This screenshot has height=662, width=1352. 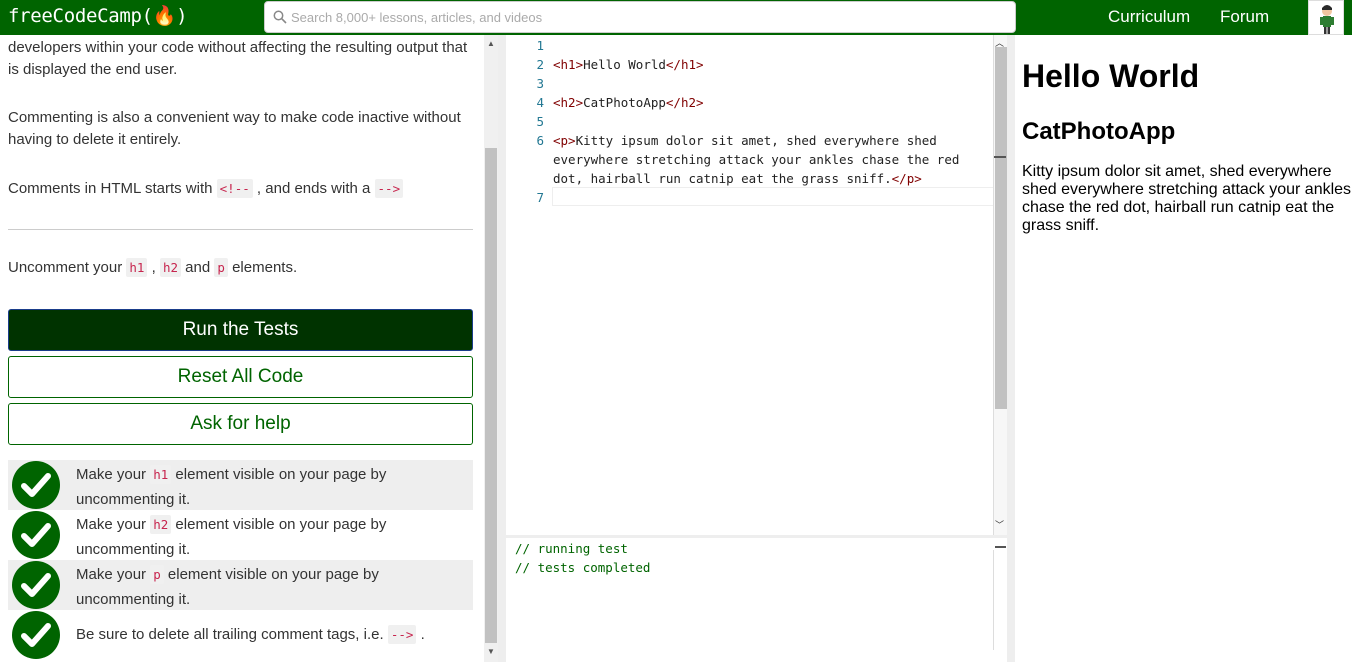 I want to click on line-number: 1, so click(x=540, y=45).